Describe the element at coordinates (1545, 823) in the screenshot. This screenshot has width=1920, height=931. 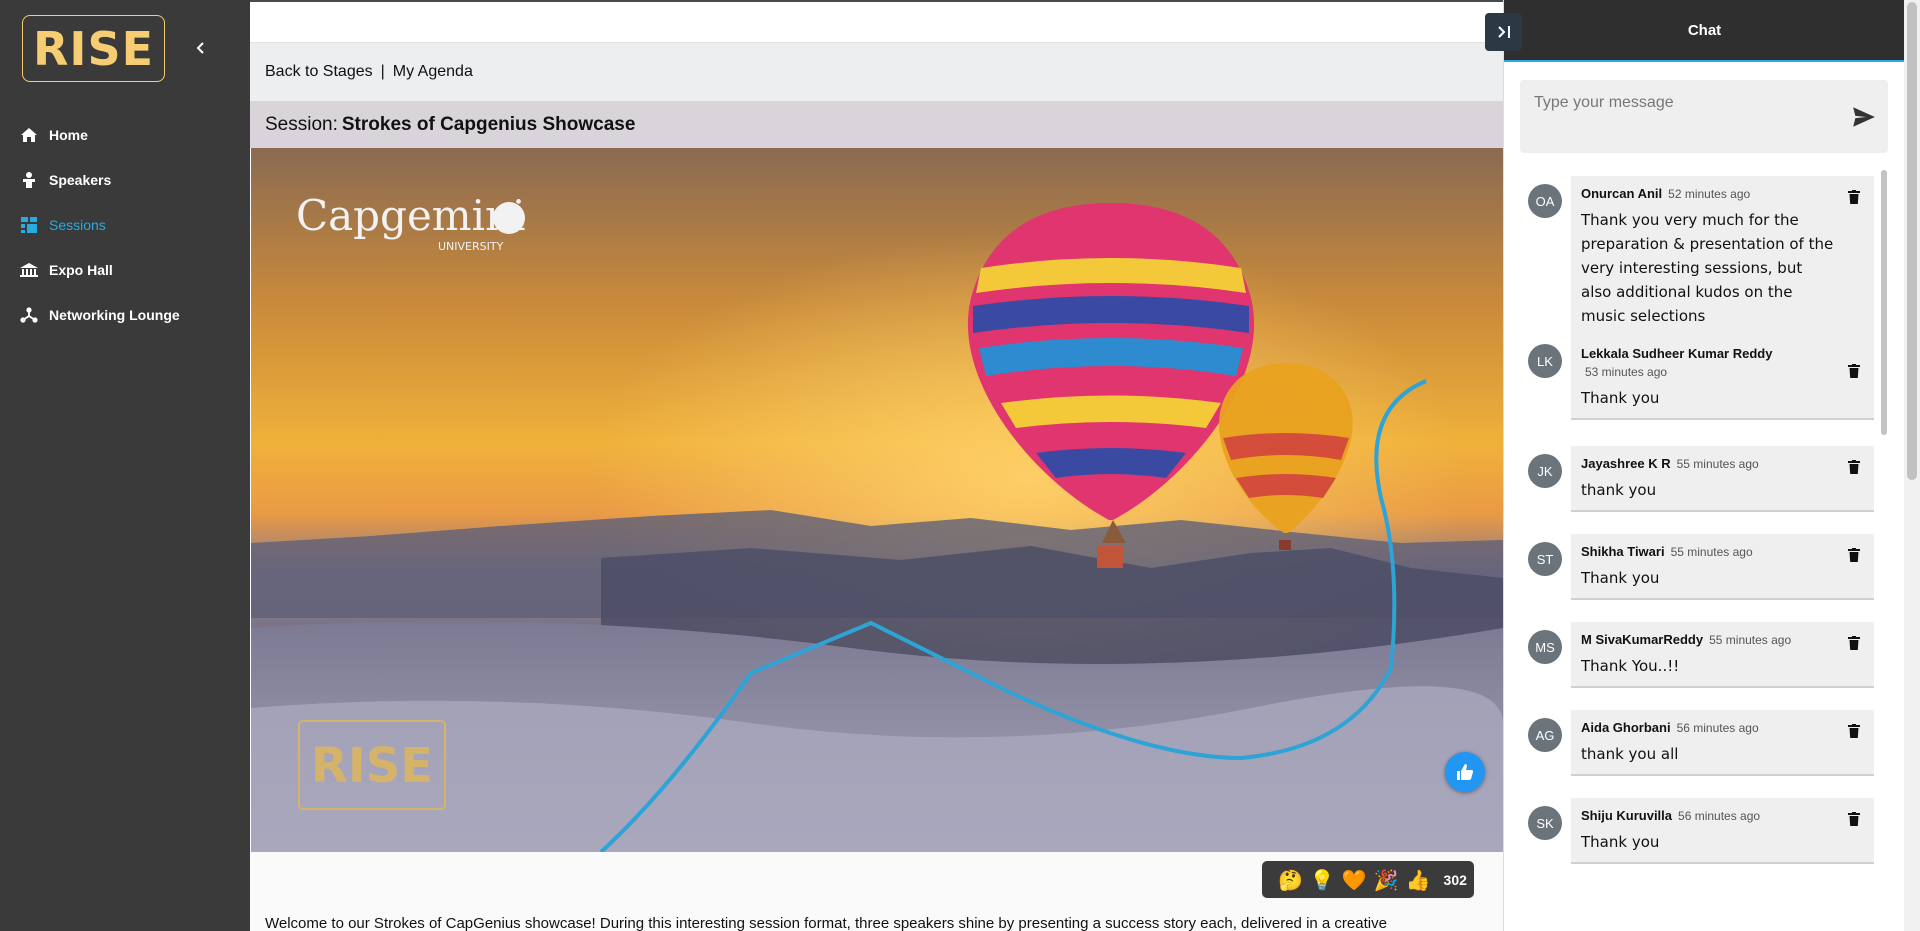
I see `avatar: SK` at that location.